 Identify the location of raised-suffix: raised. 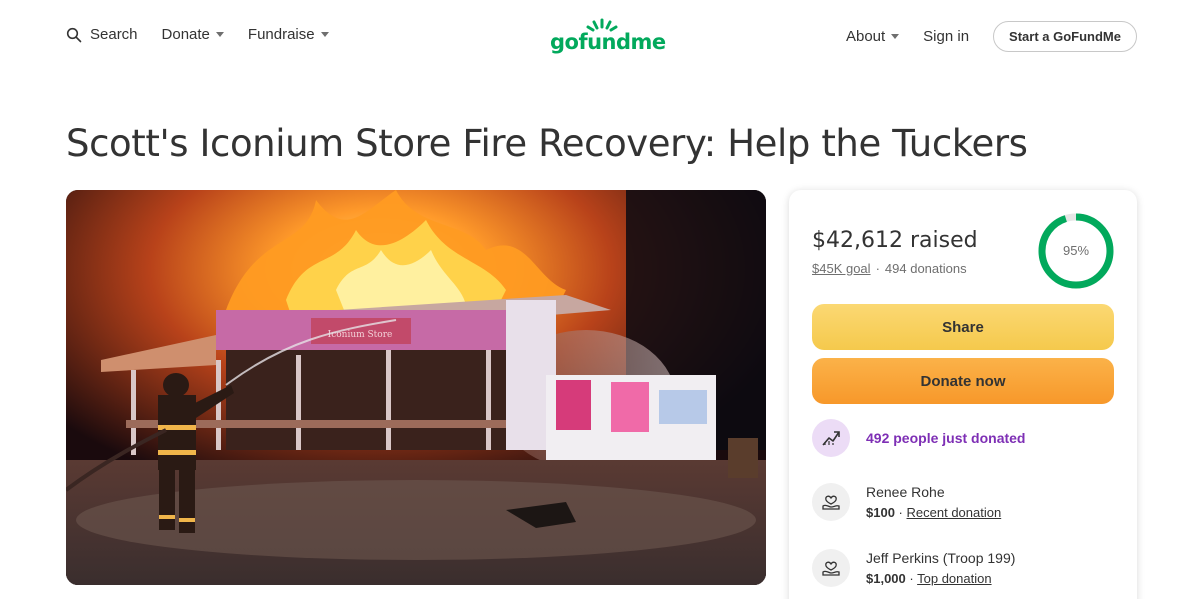
(943, 240).